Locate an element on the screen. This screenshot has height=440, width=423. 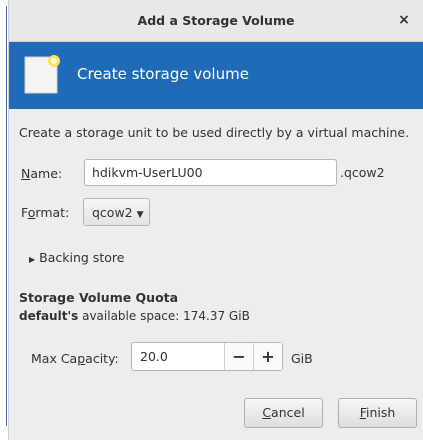
quota-available: default's available space: 174.37 GiB is located at coordinates (134, 316).